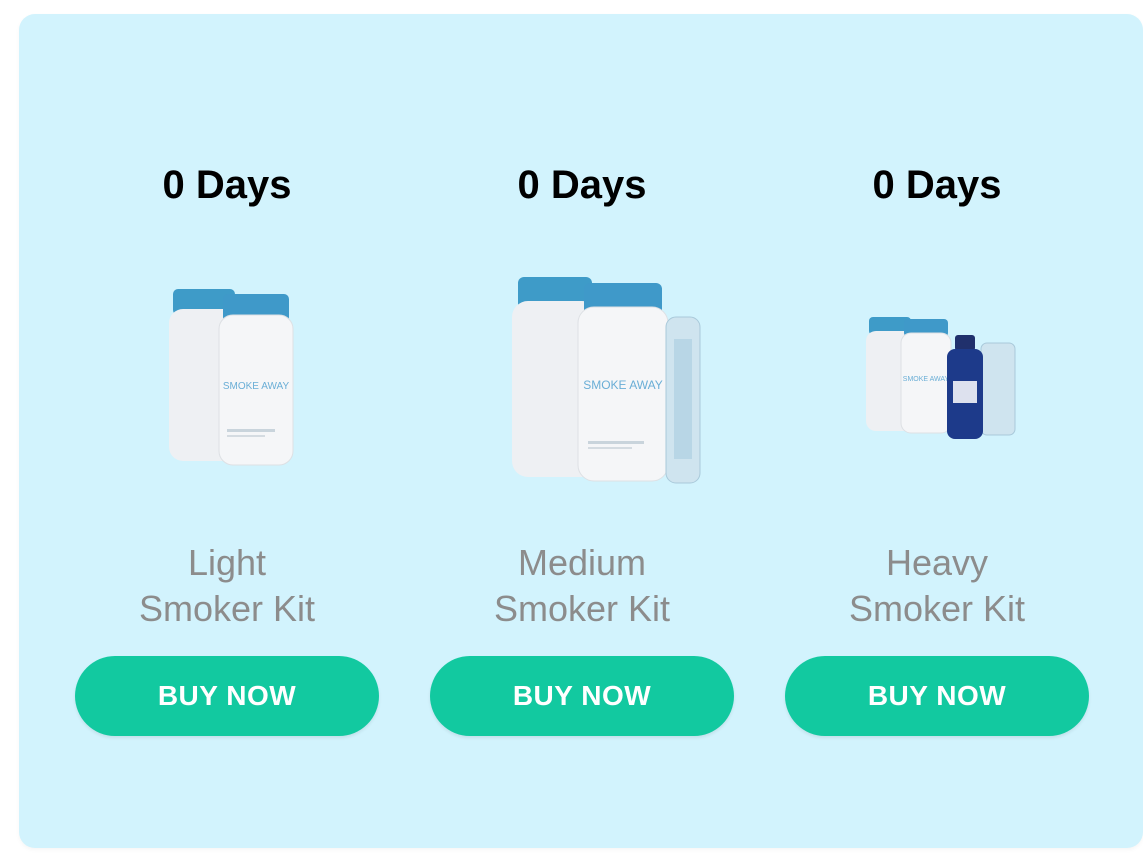 This screenshot has width=1143, height=855. What do you see at coordinates (582, 562) in the screenshot?
I see `kit-name-line1: Medium` at bounding box center [582, 562].